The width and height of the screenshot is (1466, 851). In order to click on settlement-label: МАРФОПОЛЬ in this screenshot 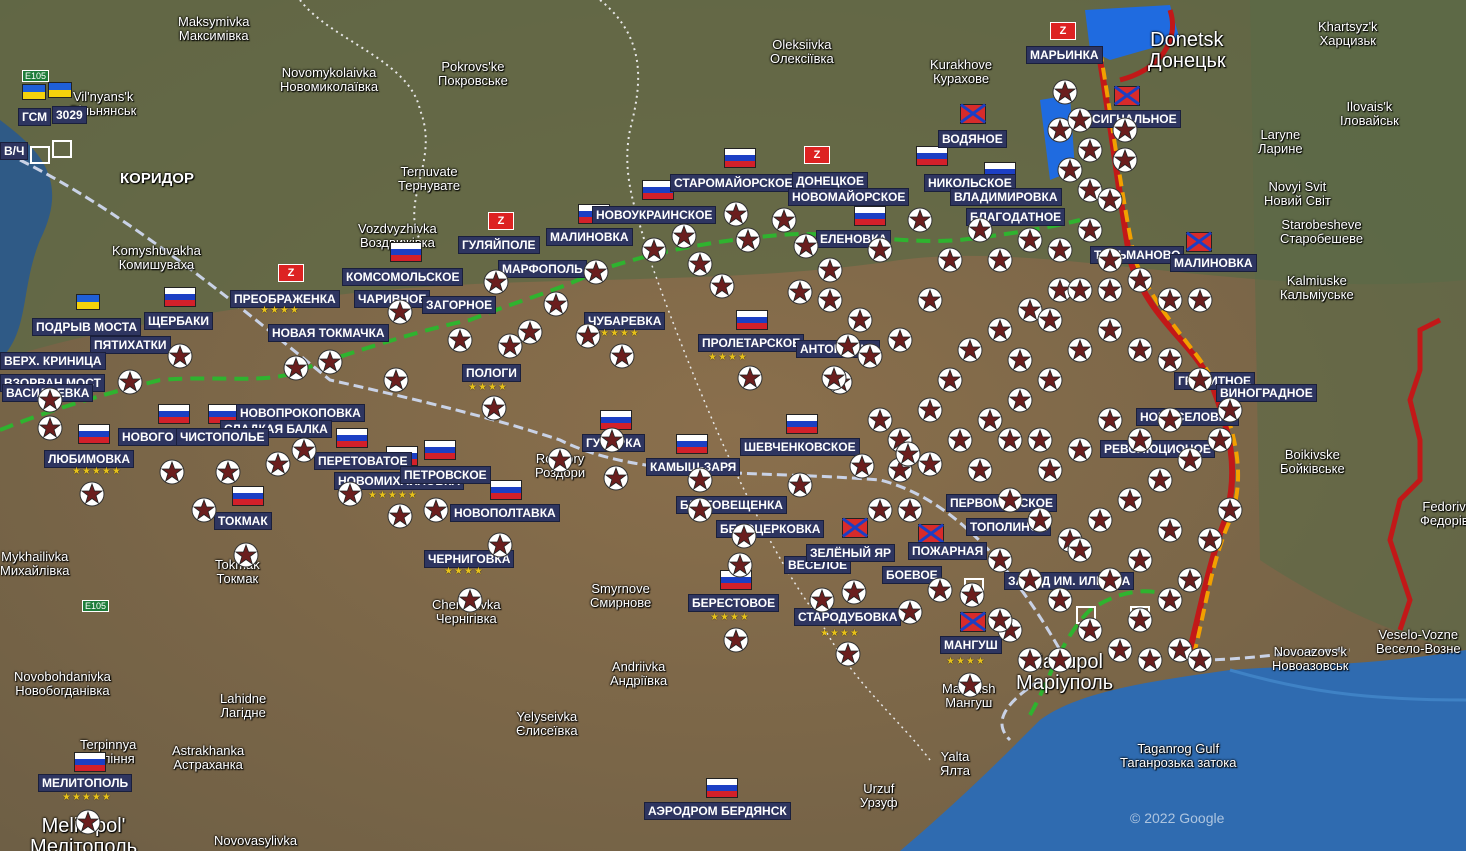, I will do `click(542, 269)`.